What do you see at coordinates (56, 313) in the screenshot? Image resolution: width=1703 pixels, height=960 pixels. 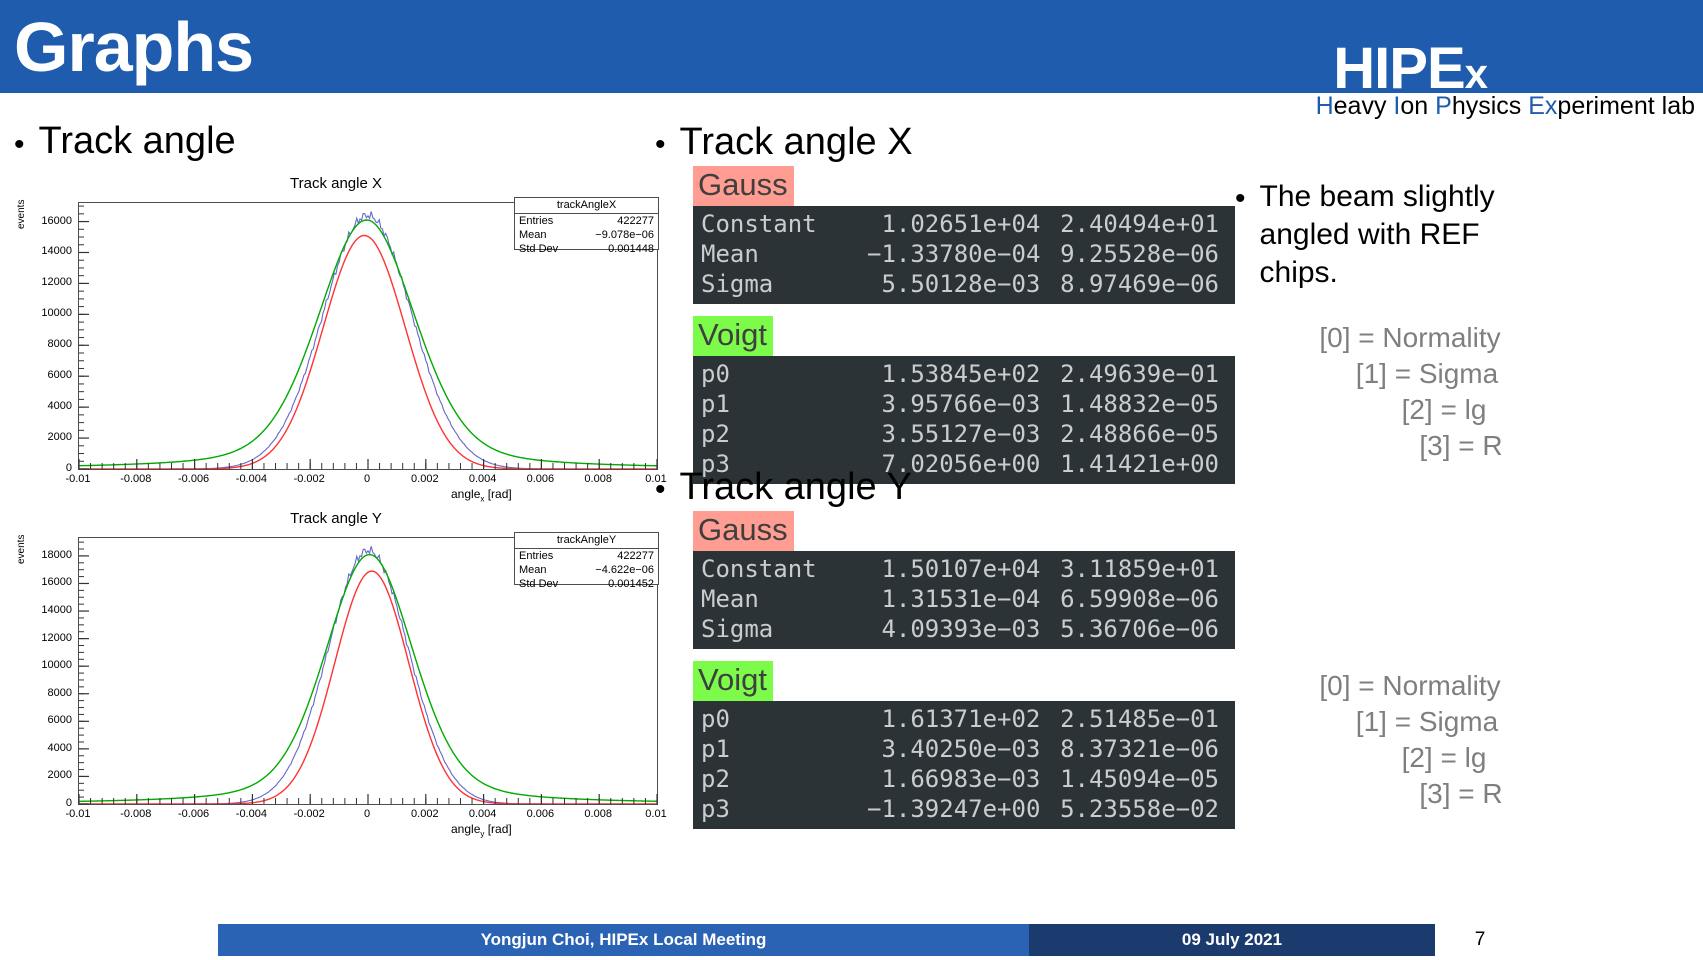 I see `y-tick-label: 10000` at bounding box center [56, 313].